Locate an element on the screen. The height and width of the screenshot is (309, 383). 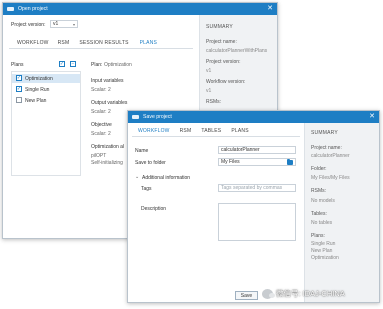
list-item: ✓ Optimization is located at coordinates (46, 78).